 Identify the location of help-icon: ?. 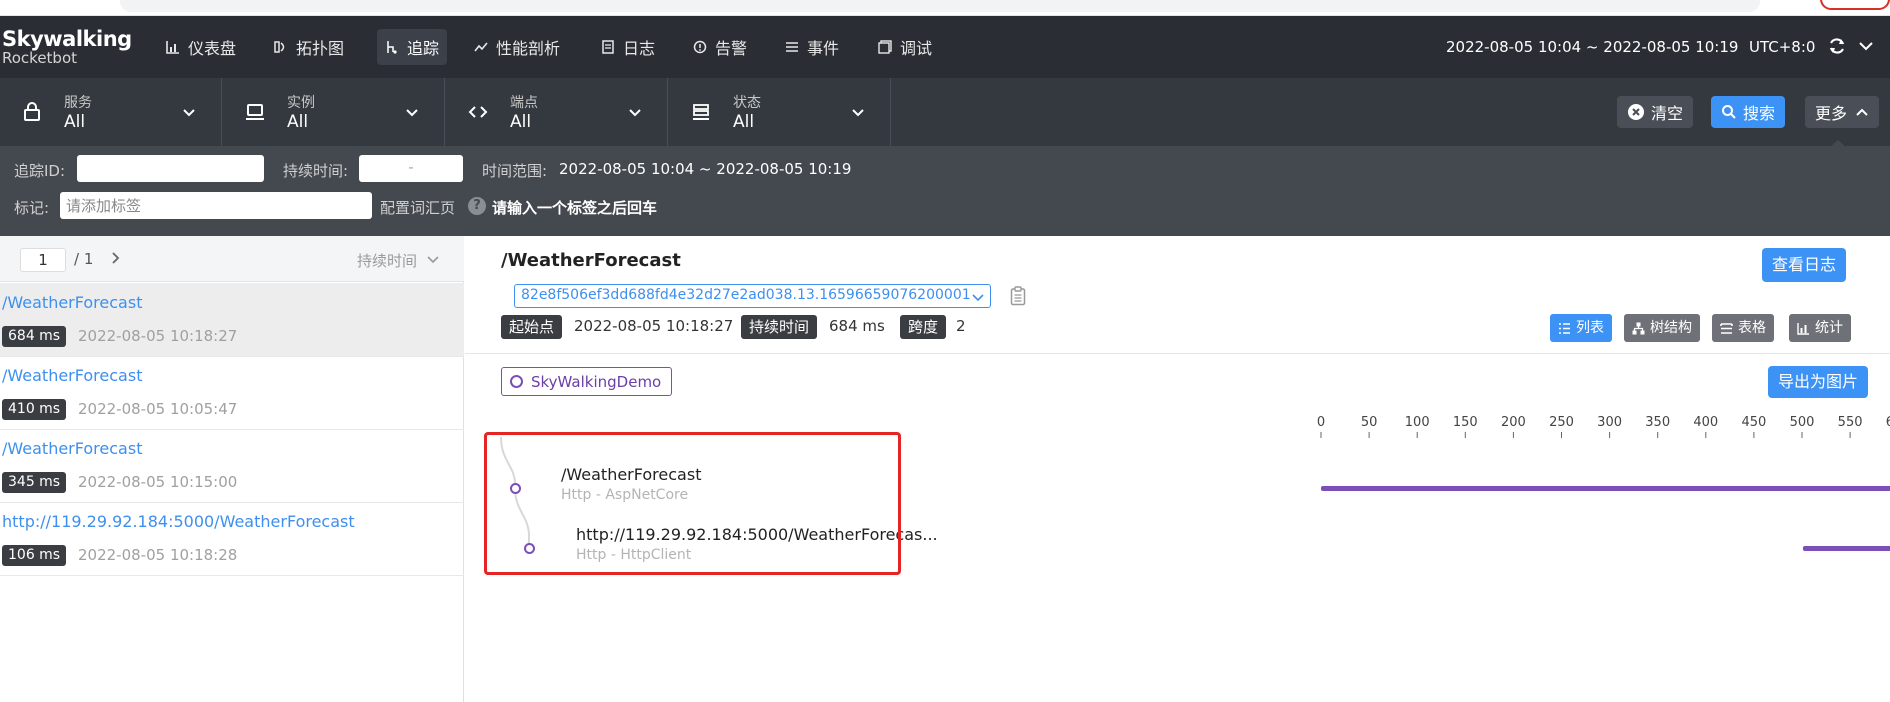
(477, 206).